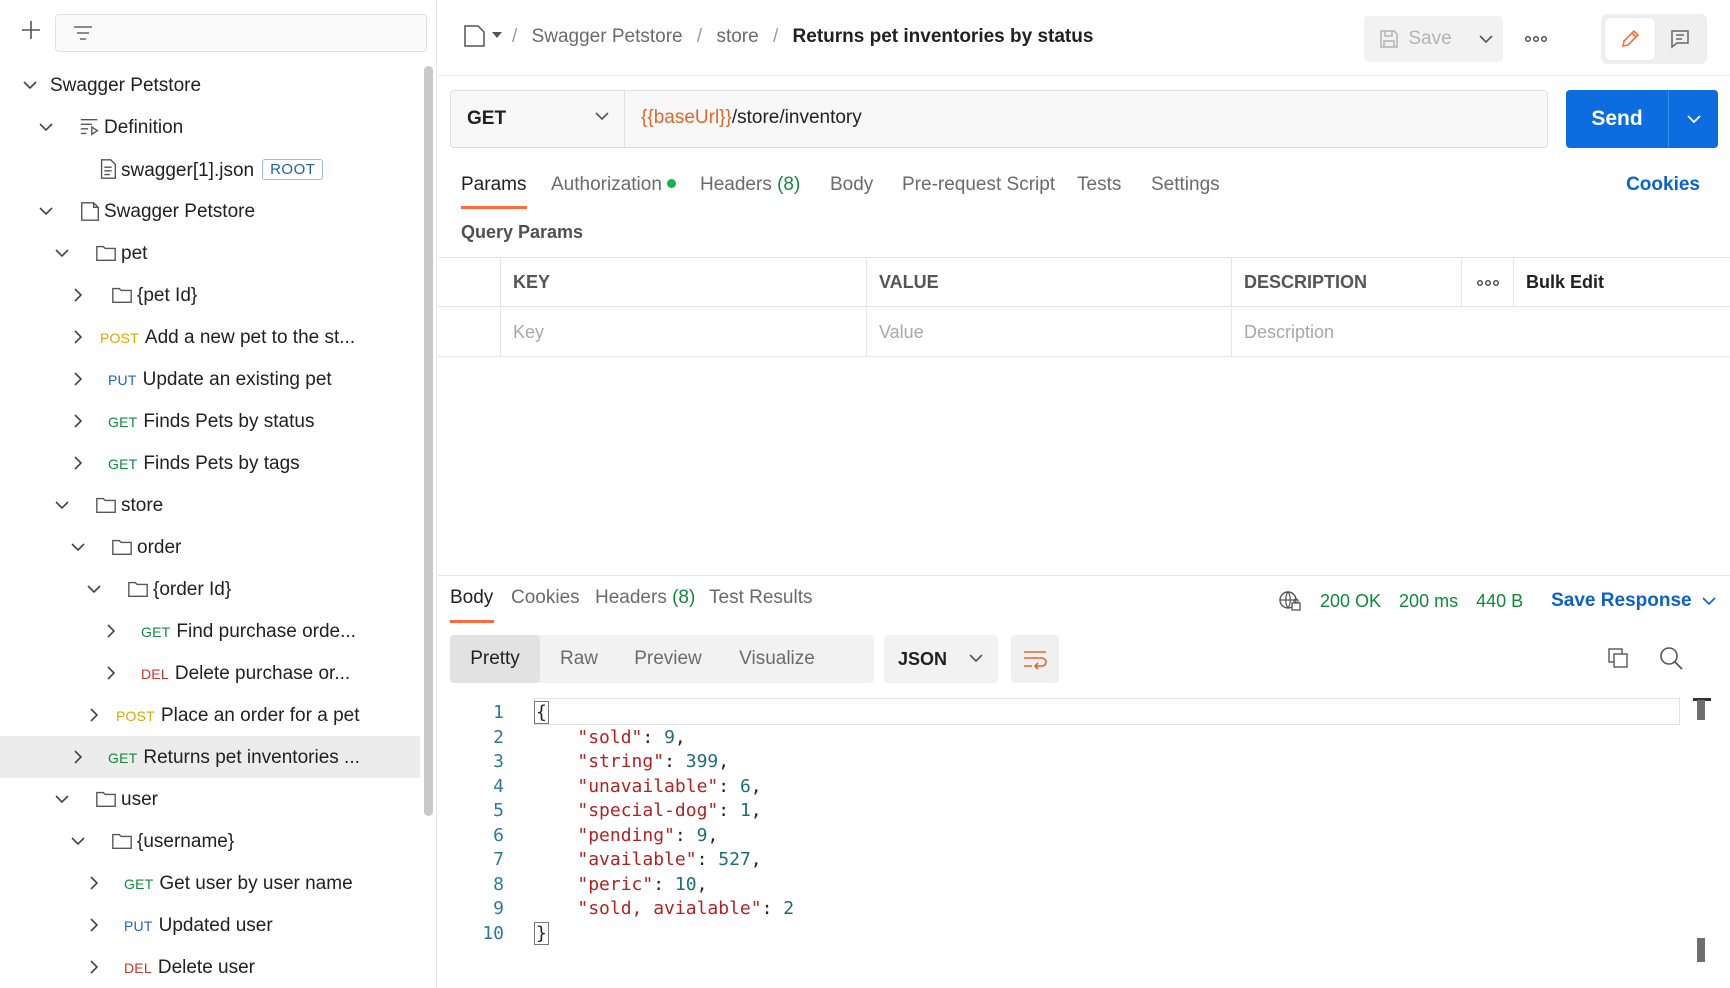  Describe the element at coordinates (210, 505) in the screenshot. I see `tree-folder-item: store` at that location.